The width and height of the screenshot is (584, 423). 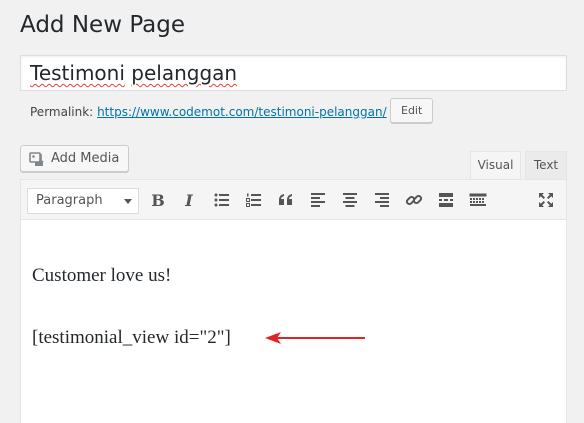 What do you see at coordinates (412, 110) in the screenshot?
I see `edit-permalink-button: Edit` at bounding box center [412, 110].